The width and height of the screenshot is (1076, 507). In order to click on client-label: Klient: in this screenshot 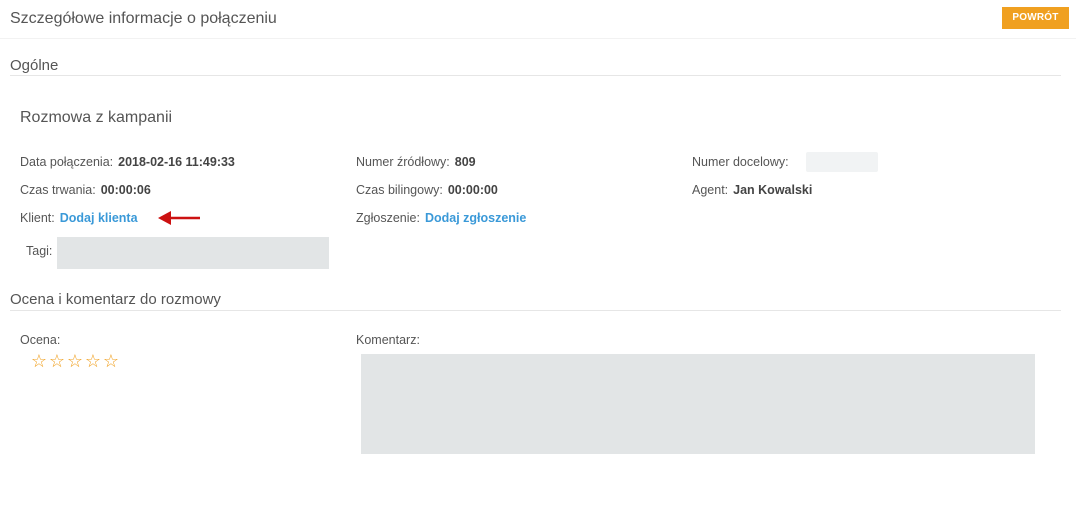, I will do `click(37, 218)`.